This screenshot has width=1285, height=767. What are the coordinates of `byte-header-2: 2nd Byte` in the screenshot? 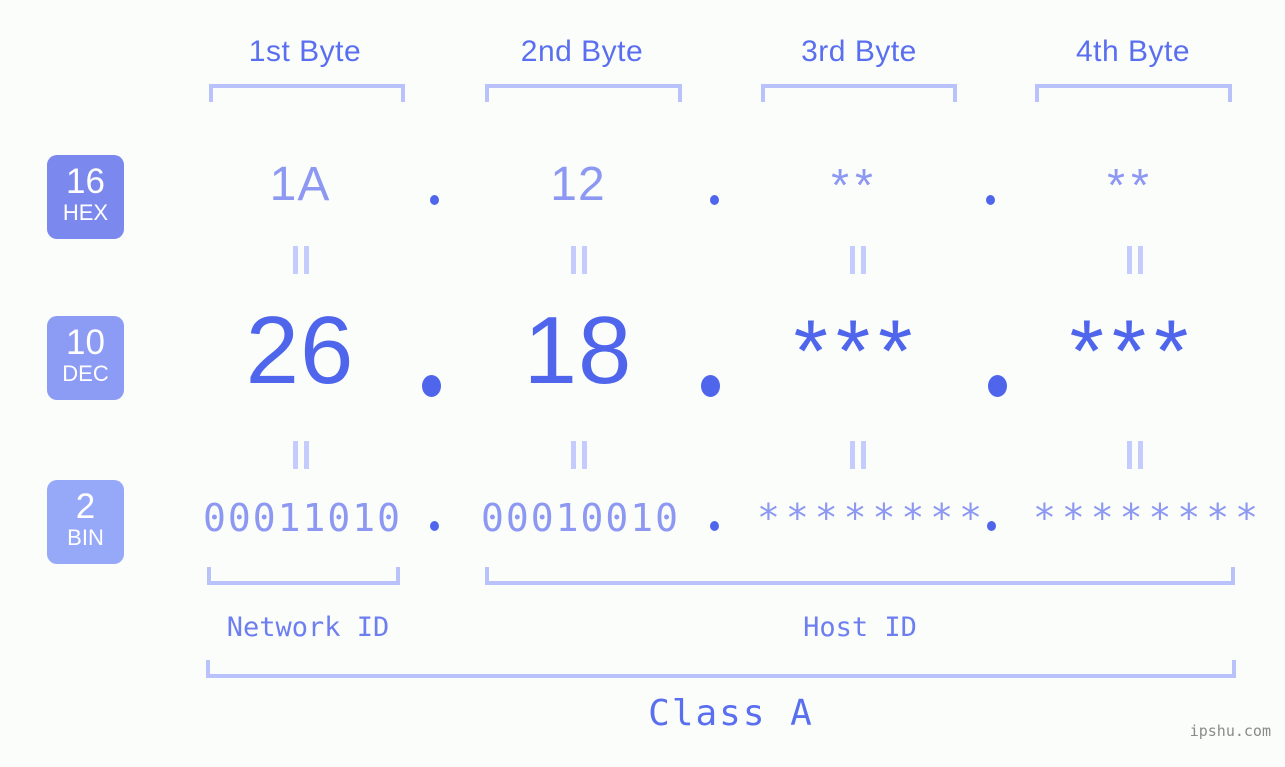 It's located at (582, 51).